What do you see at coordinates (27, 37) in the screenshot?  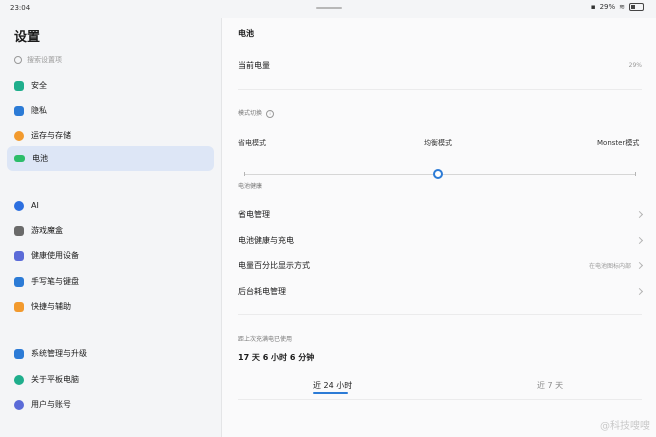 I see `page-title: 设置` at bounding box center [27, 37].